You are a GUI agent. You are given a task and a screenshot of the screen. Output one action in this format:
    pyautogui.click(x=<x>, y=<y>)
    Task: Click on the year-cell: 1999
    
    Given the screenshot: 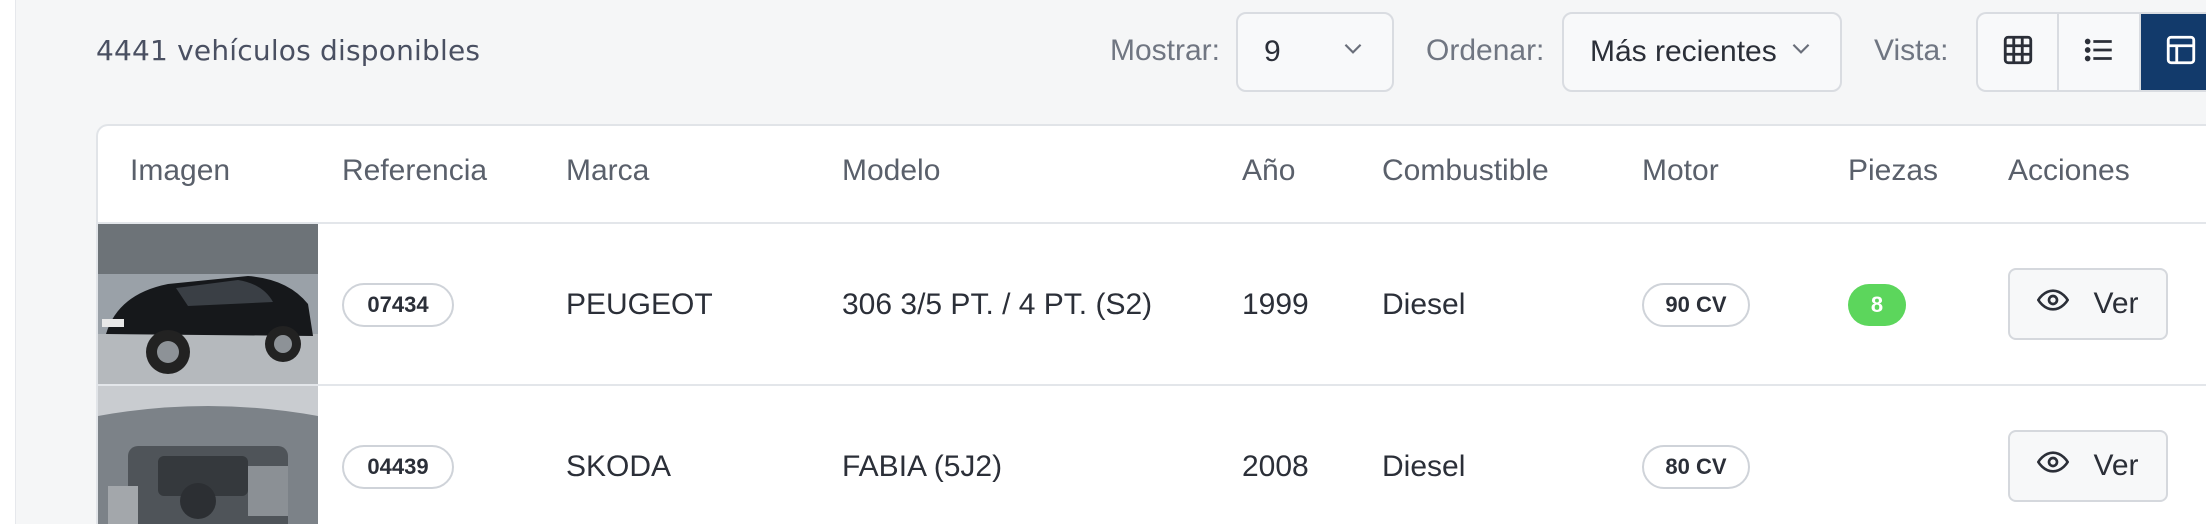 What is the action you would take?
    pyautogui.click(x=1275, y=304)
    